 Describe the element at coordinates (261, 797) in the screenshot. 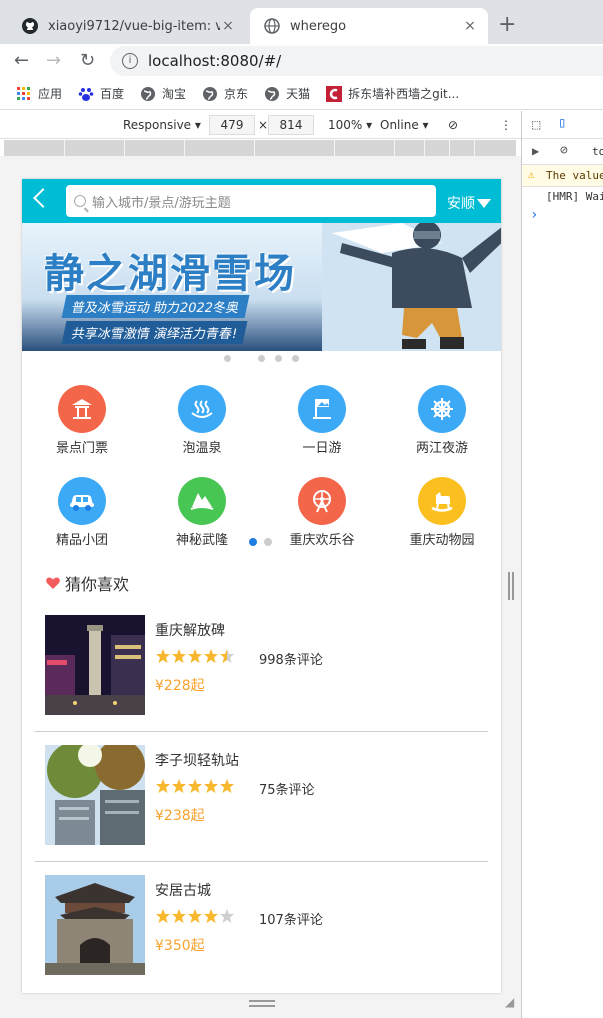

I see `list-item: 李子坝轻轨站 75条评论 ¥238起` at that location.